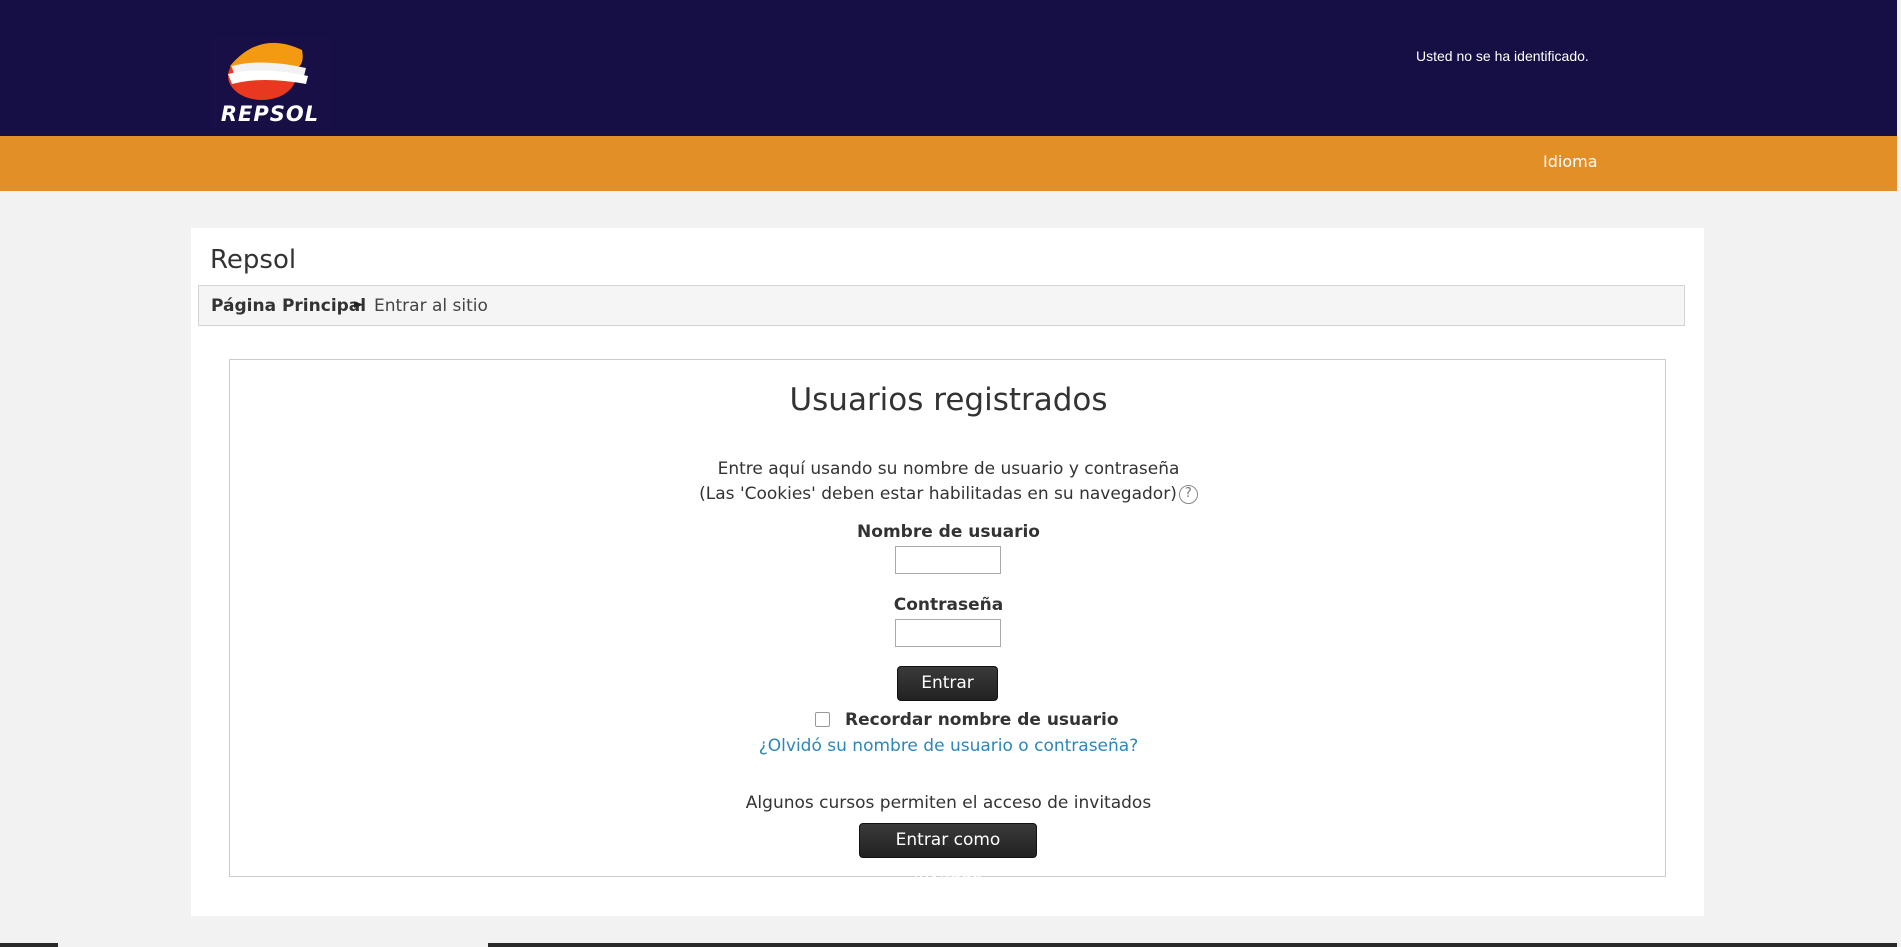 This screenshot has width=1901, height=947. Describe the element at coordinates (941, 305) in the screenshot. I see `breadcrumb: Página Principal ► Entrar al sitio` at that location.